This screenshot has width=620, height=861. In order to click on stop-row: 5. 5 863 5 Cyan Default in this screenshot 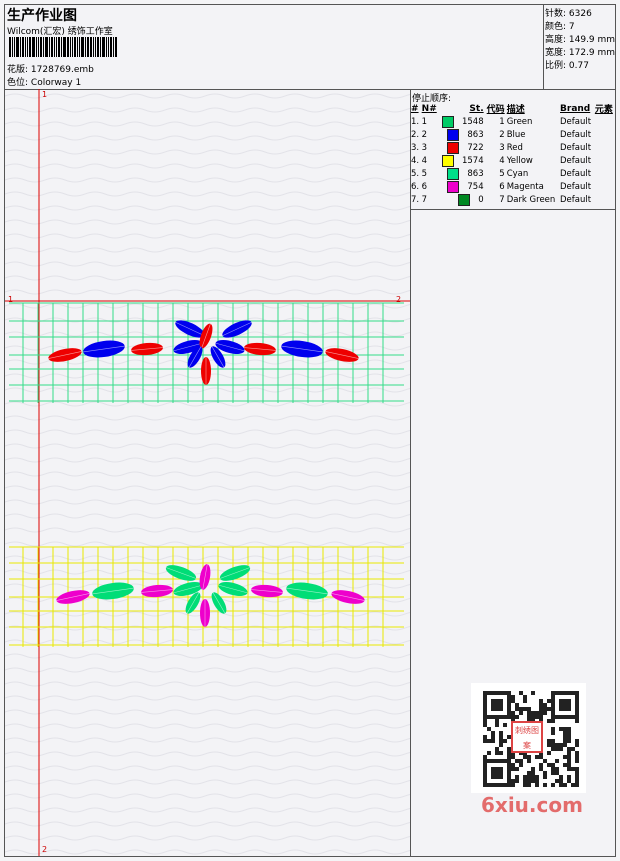, I will do `click(512, 173)`.